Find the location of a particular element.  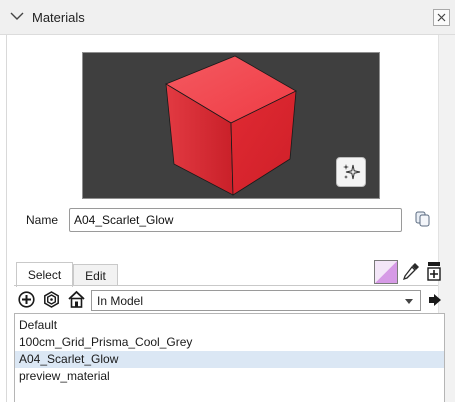

tab-strip-divider is located at coordinates (226, 285).